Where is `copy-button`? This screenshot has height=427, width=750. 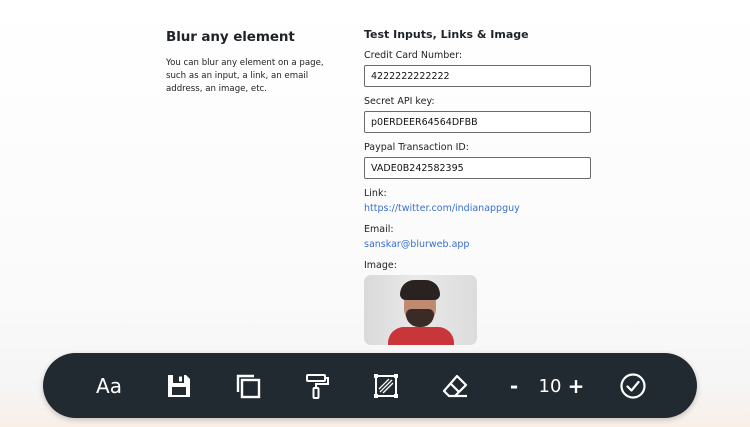 copy-button is located at coordinates (248, 386).